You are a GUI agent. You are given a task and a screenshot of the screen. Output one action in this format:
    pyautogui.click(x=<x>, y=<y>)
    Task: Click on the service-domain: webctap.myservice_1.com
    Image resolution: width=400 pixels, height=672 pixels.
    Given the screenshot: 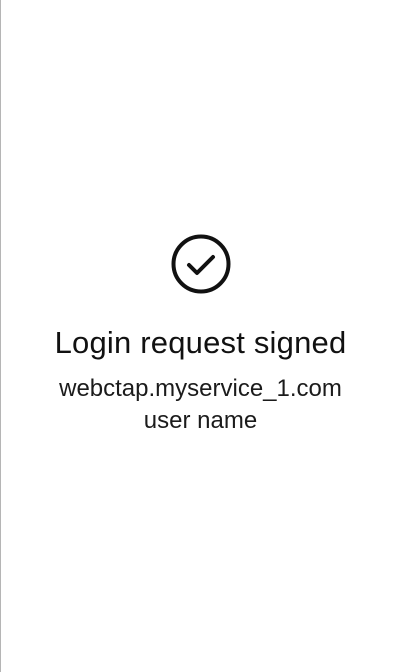 What is the action you would take?
    pyautogui.click(x=200, y=388)
    